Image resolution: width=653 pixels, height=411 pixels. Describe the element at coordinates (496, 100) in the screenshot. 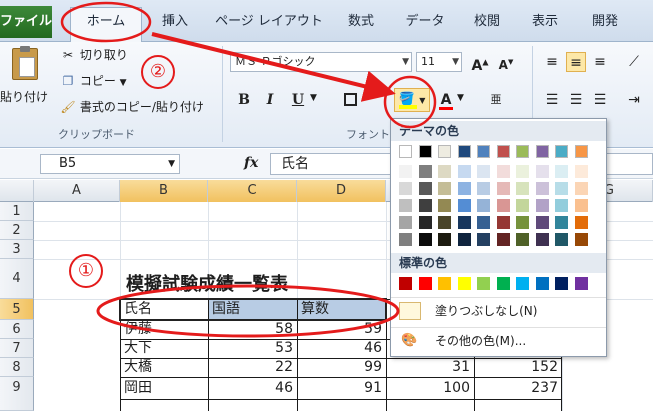

I see `phonetic-button: 亜` at that location.